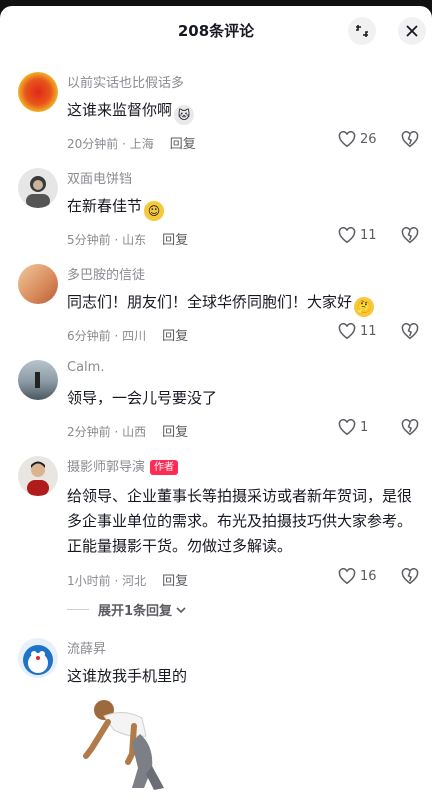 The image size is (432, 800). I want to click on comment-username-text: 摄影师郭导演, so click(106, 467).